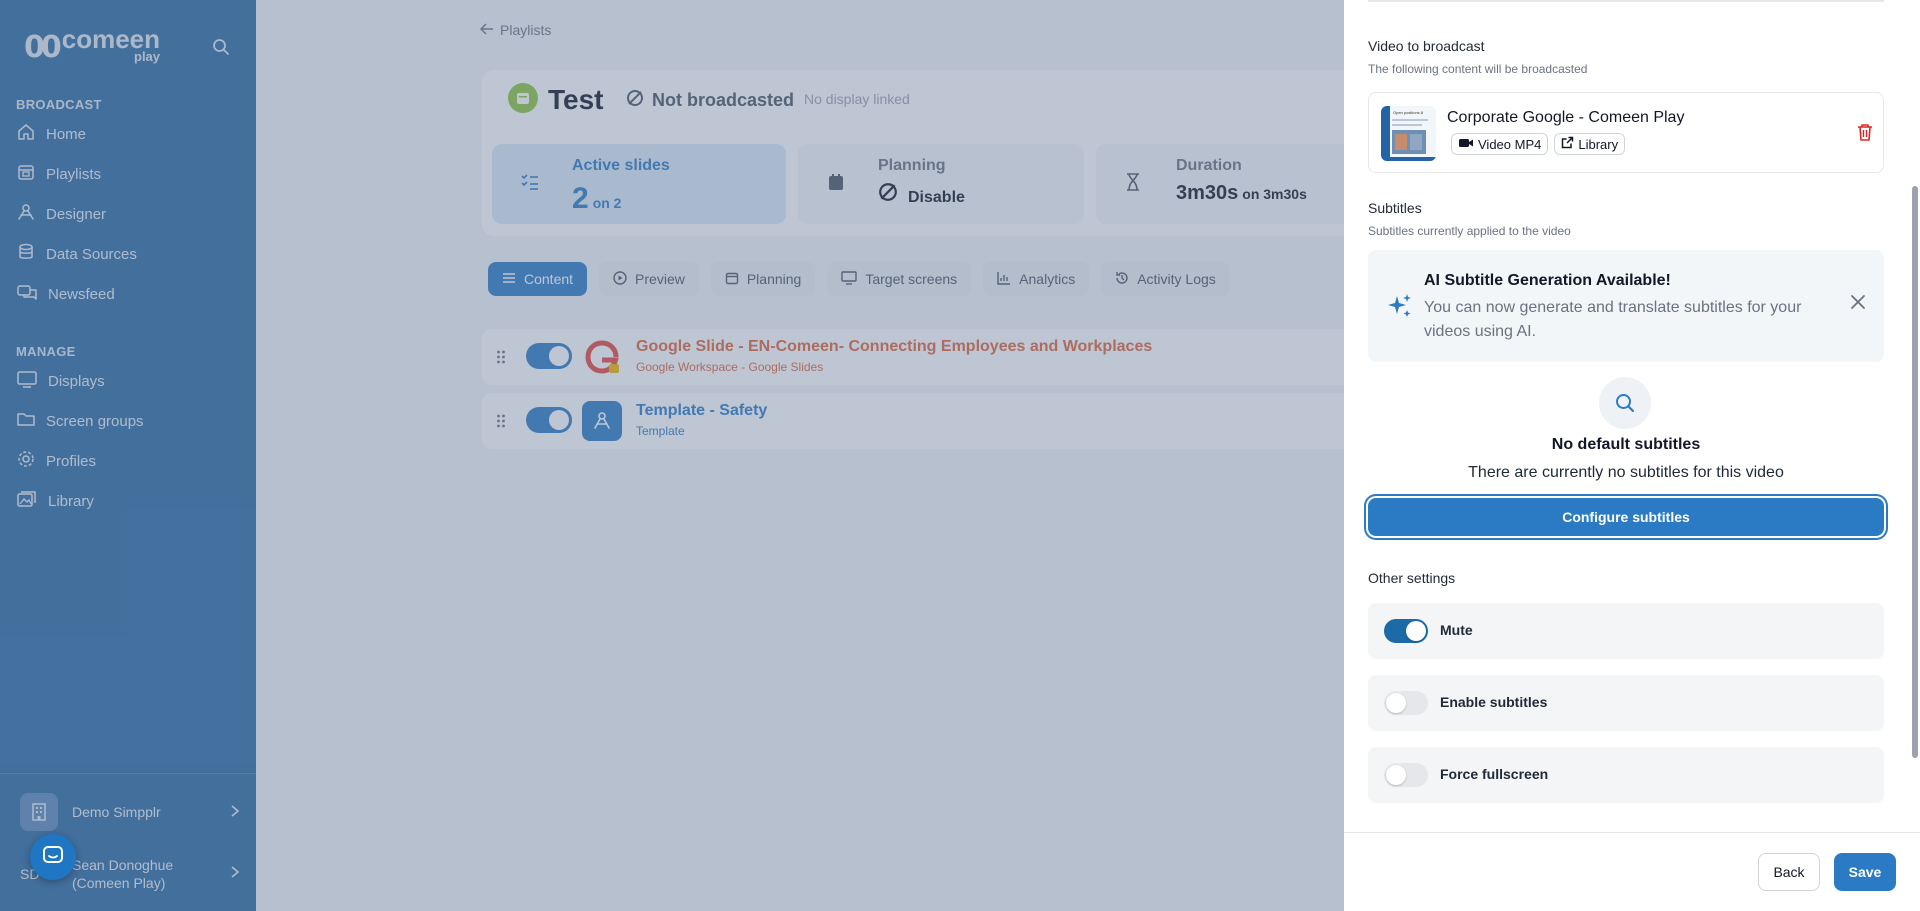 This screenshot has height=911, width=1920. Describe the element at coordinates (1494, 774) in the screenshot. I see `setting-label: Force fullscreen` at that location.